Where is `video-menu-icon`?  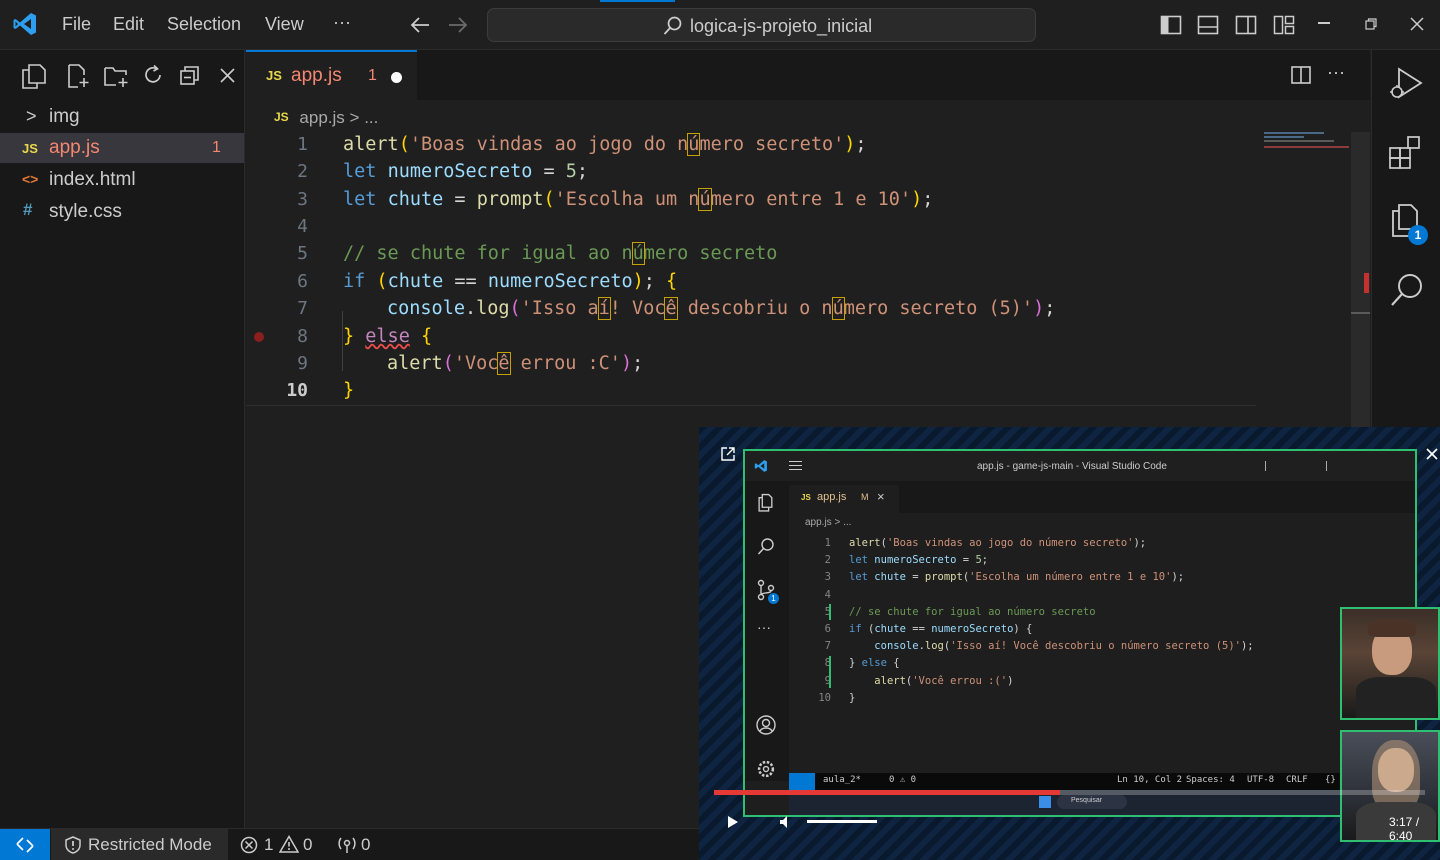 video-menu-icon is located at coordinates (795, 465).